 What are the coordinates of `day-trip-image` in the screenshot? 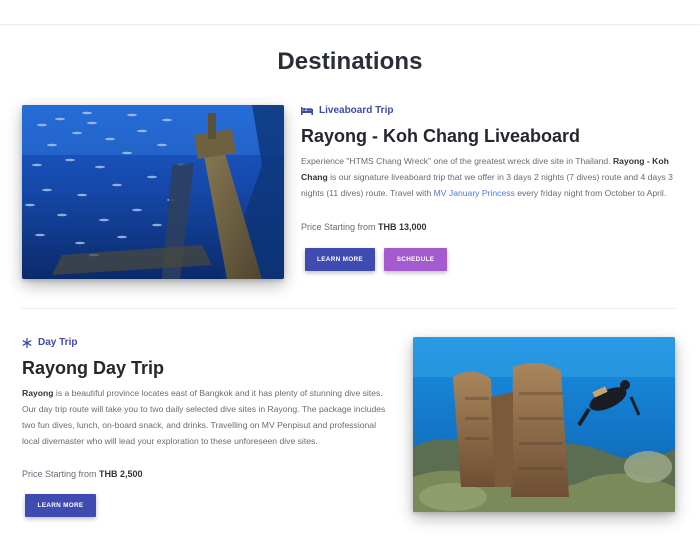 It's located at (544, 424).